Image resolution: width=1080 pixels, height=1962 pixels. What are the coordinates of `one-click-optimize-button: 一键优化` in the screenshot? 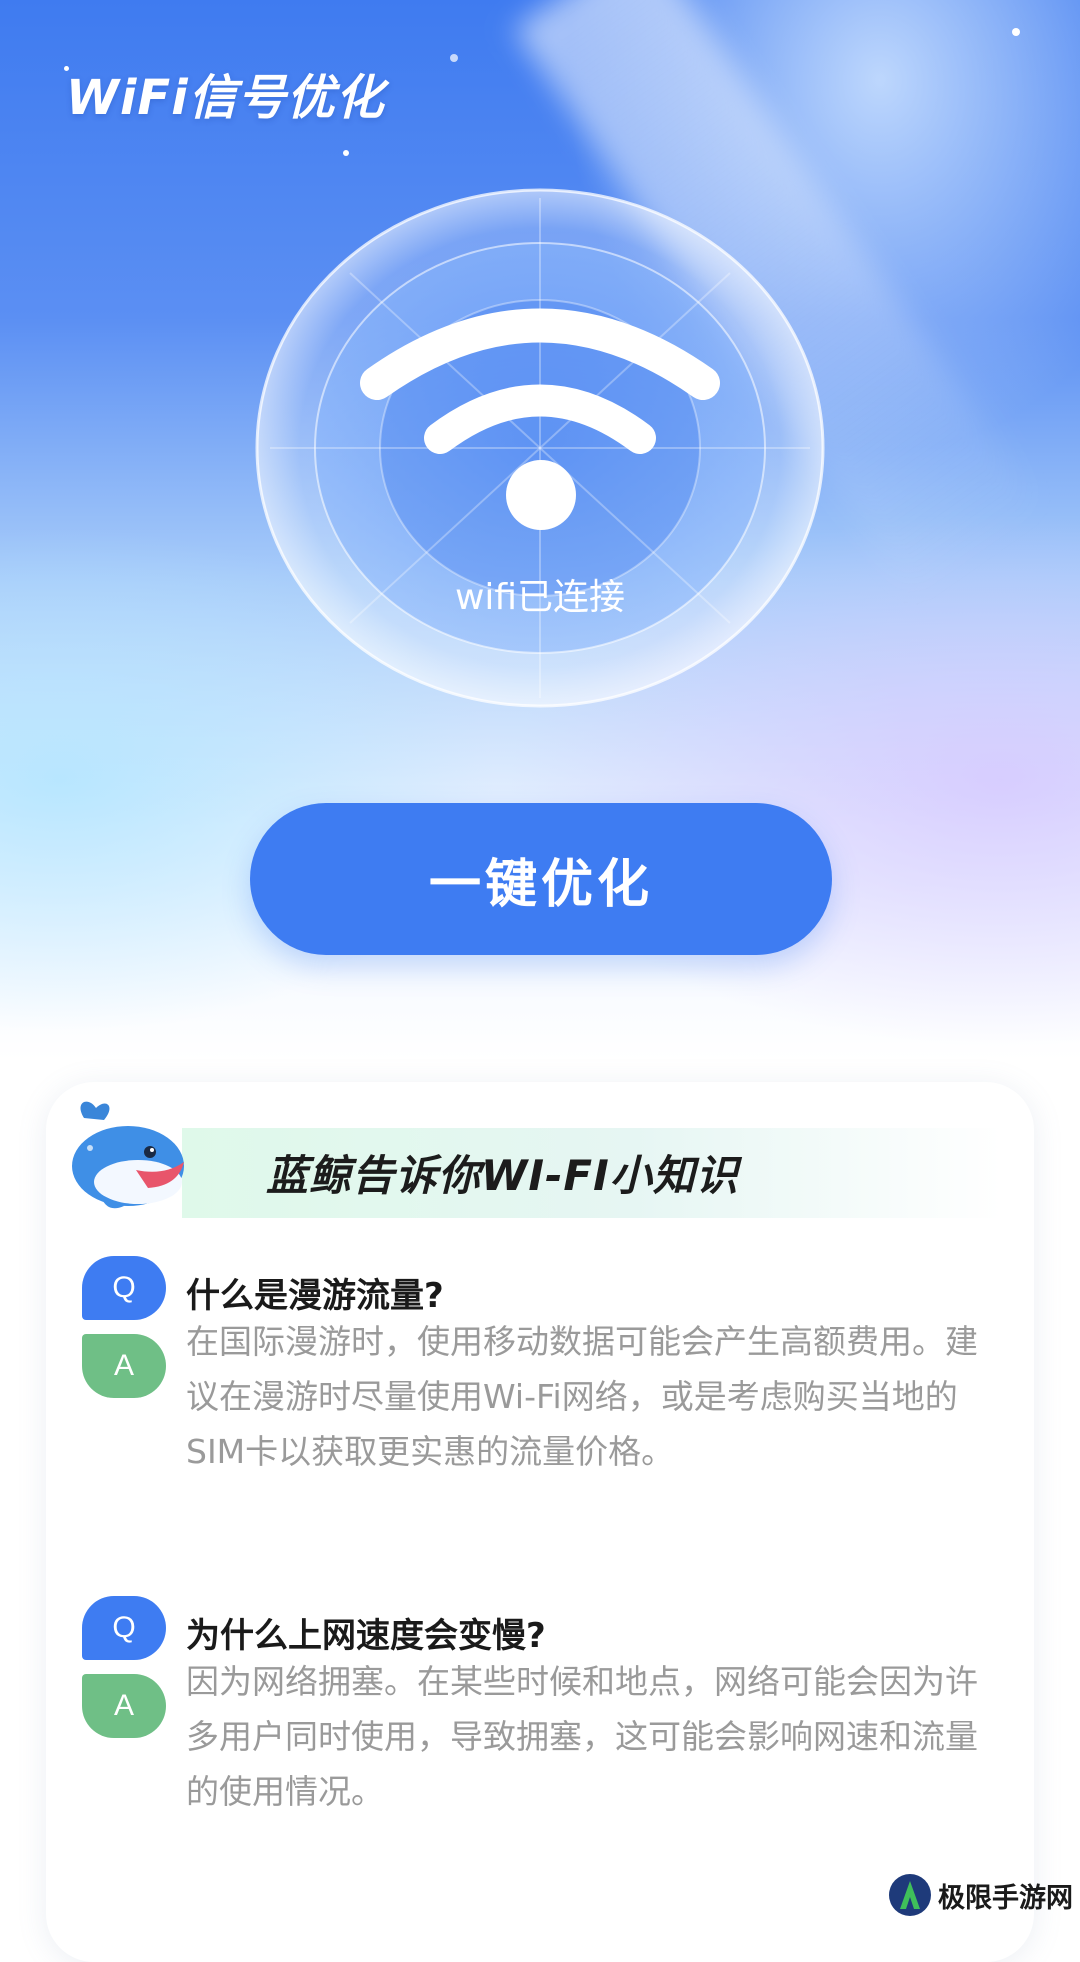 It's located at (541, 879).